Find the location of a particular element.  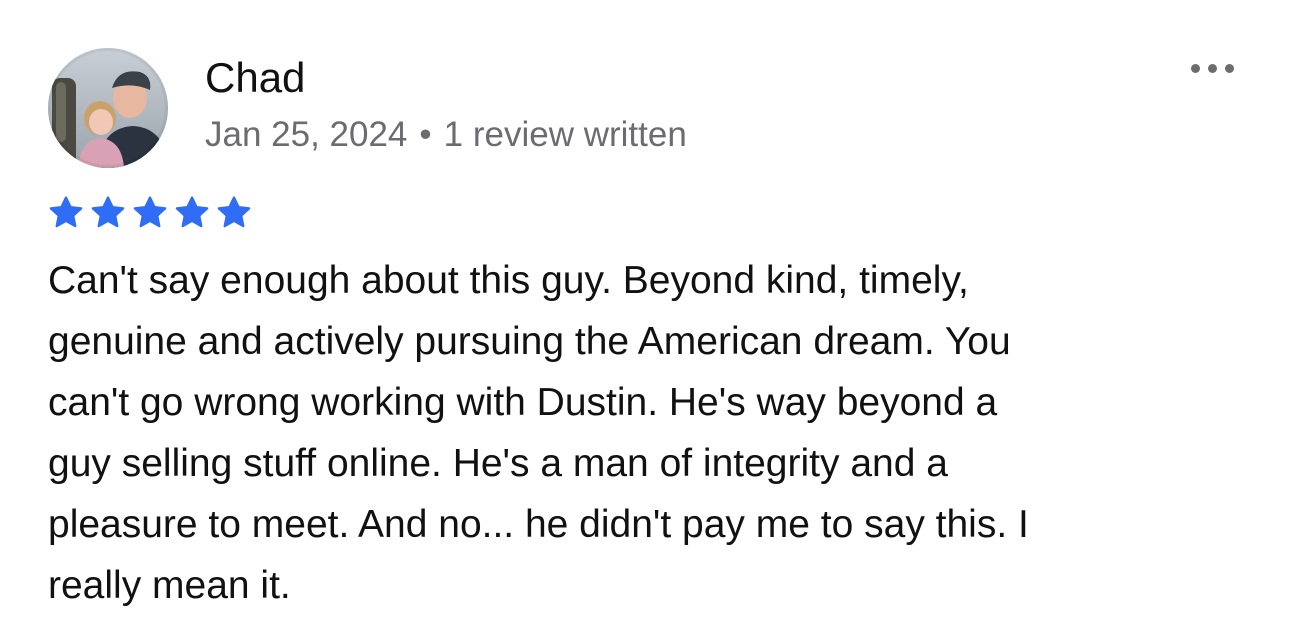

profile-photo is located at coordinates (108, 108).